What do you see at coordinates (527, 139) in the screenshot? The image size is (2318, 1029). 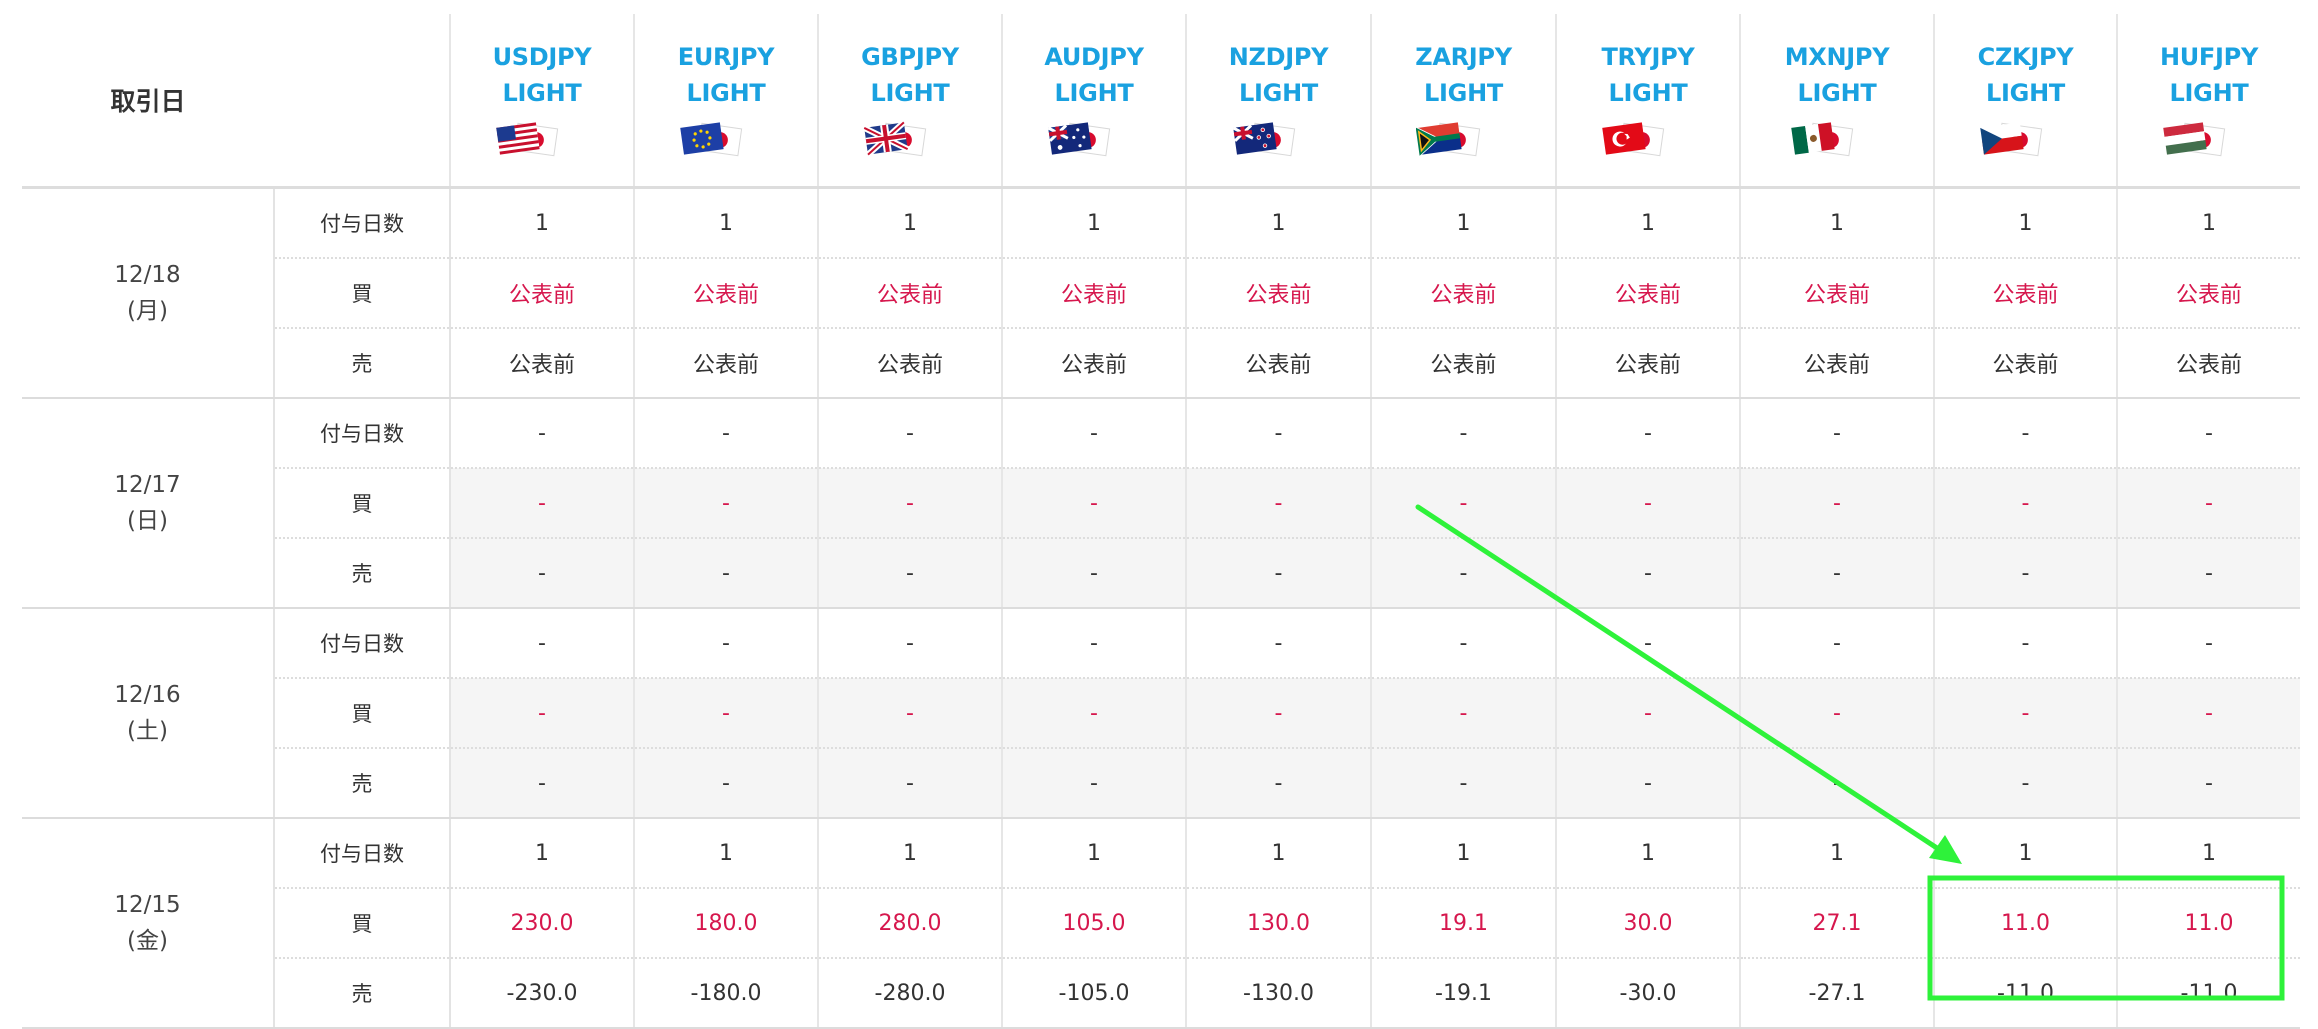 I see `us-jp-flags-icon` at bounding box center [527, 139].